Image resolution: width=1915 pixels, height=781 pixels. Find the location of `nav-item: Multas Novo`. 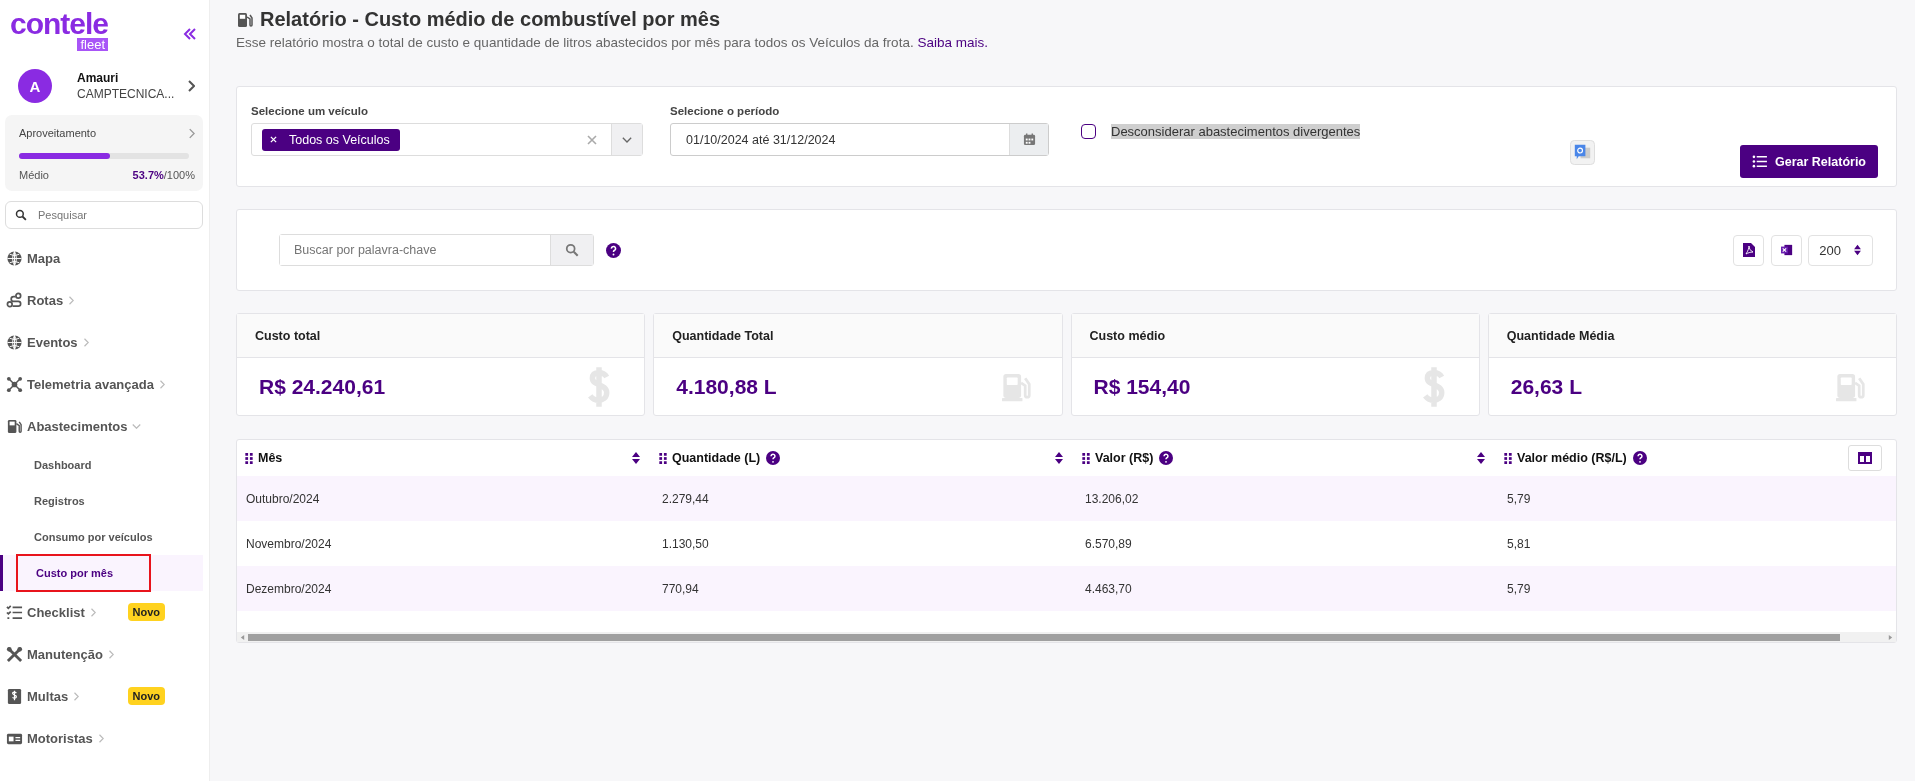

nav-item: Multas Novo is located at coordinates (101, 696).